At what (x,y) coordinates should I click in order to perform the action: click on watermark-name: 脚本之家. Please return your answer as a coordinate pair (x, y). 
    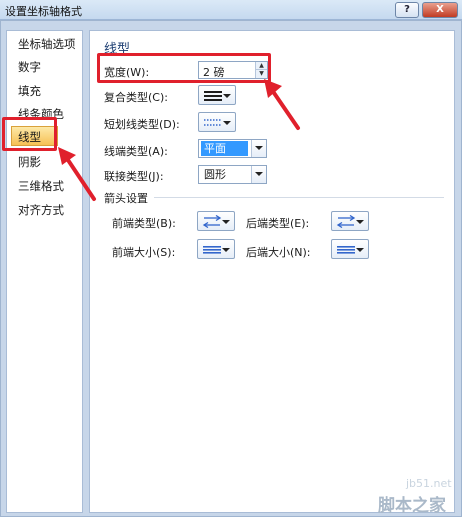
    Looking at the image, I should click on (412, 506).